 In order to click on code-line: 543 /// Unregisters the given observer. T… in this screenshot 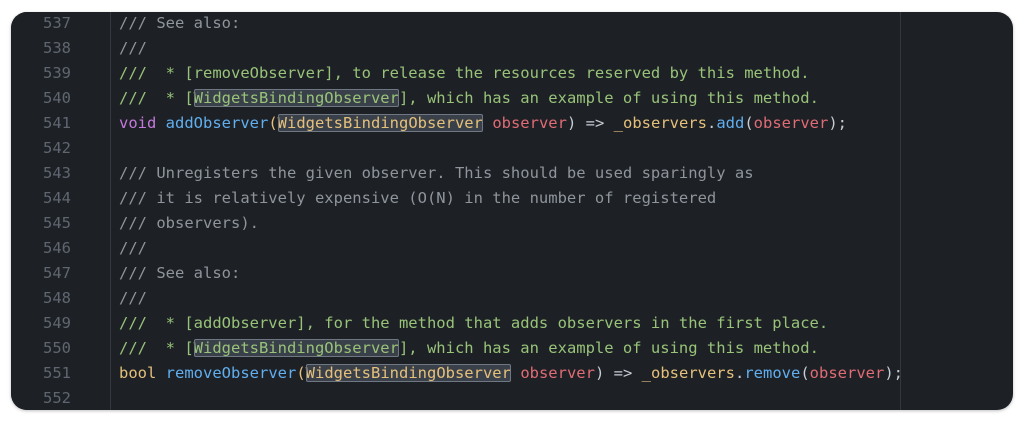, I will do `click(512, 173)`.